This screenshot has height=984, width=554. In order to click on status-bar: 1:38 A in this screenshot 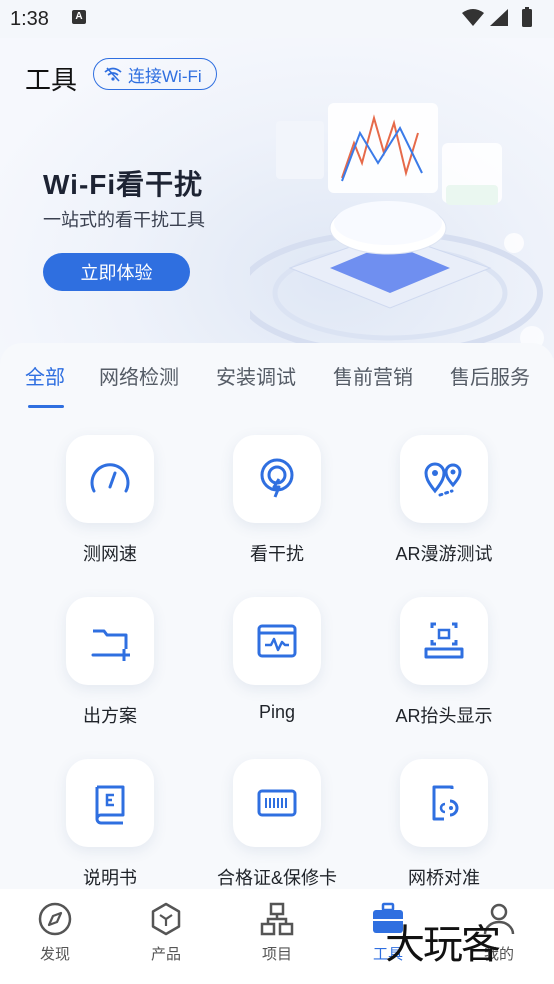, I will do `click(277, 19)`.